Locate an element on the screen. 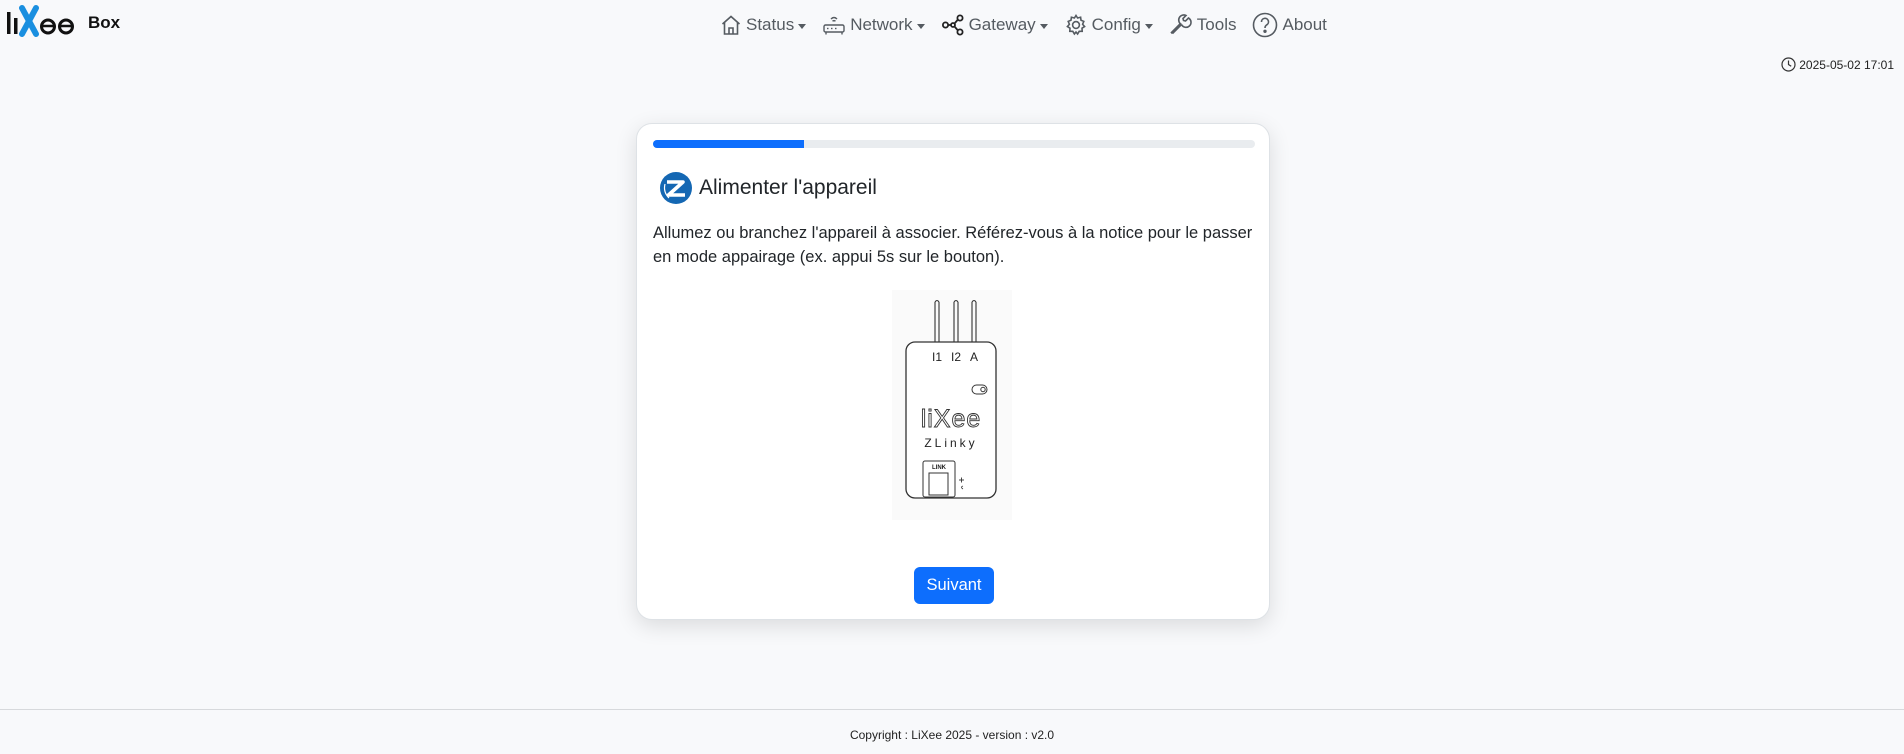  nav-status-label: Status is located at coordinates (770, 24).